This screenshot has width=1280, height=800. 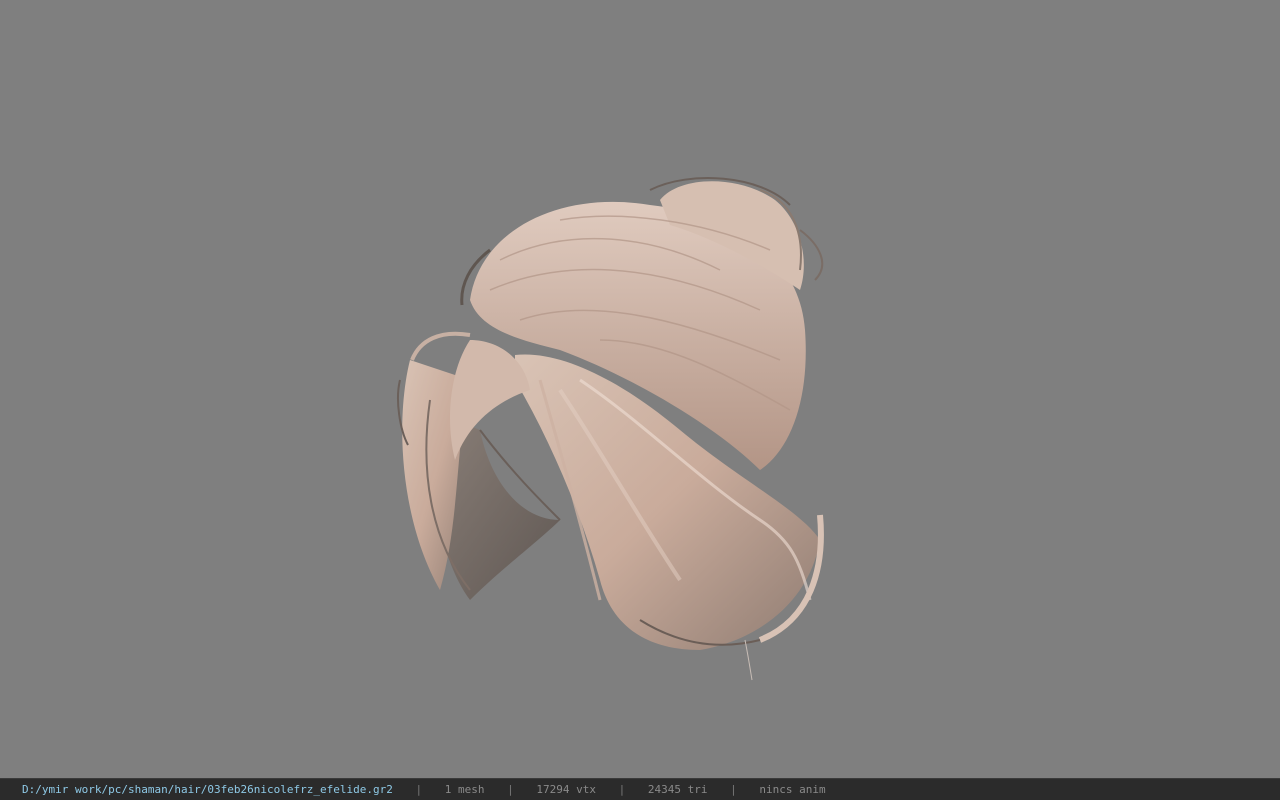 What do you see at coordinates (677, 789) in the screenshot?
I see `triangle-count-label: 24345 tri` at bounding box center [677, 789].